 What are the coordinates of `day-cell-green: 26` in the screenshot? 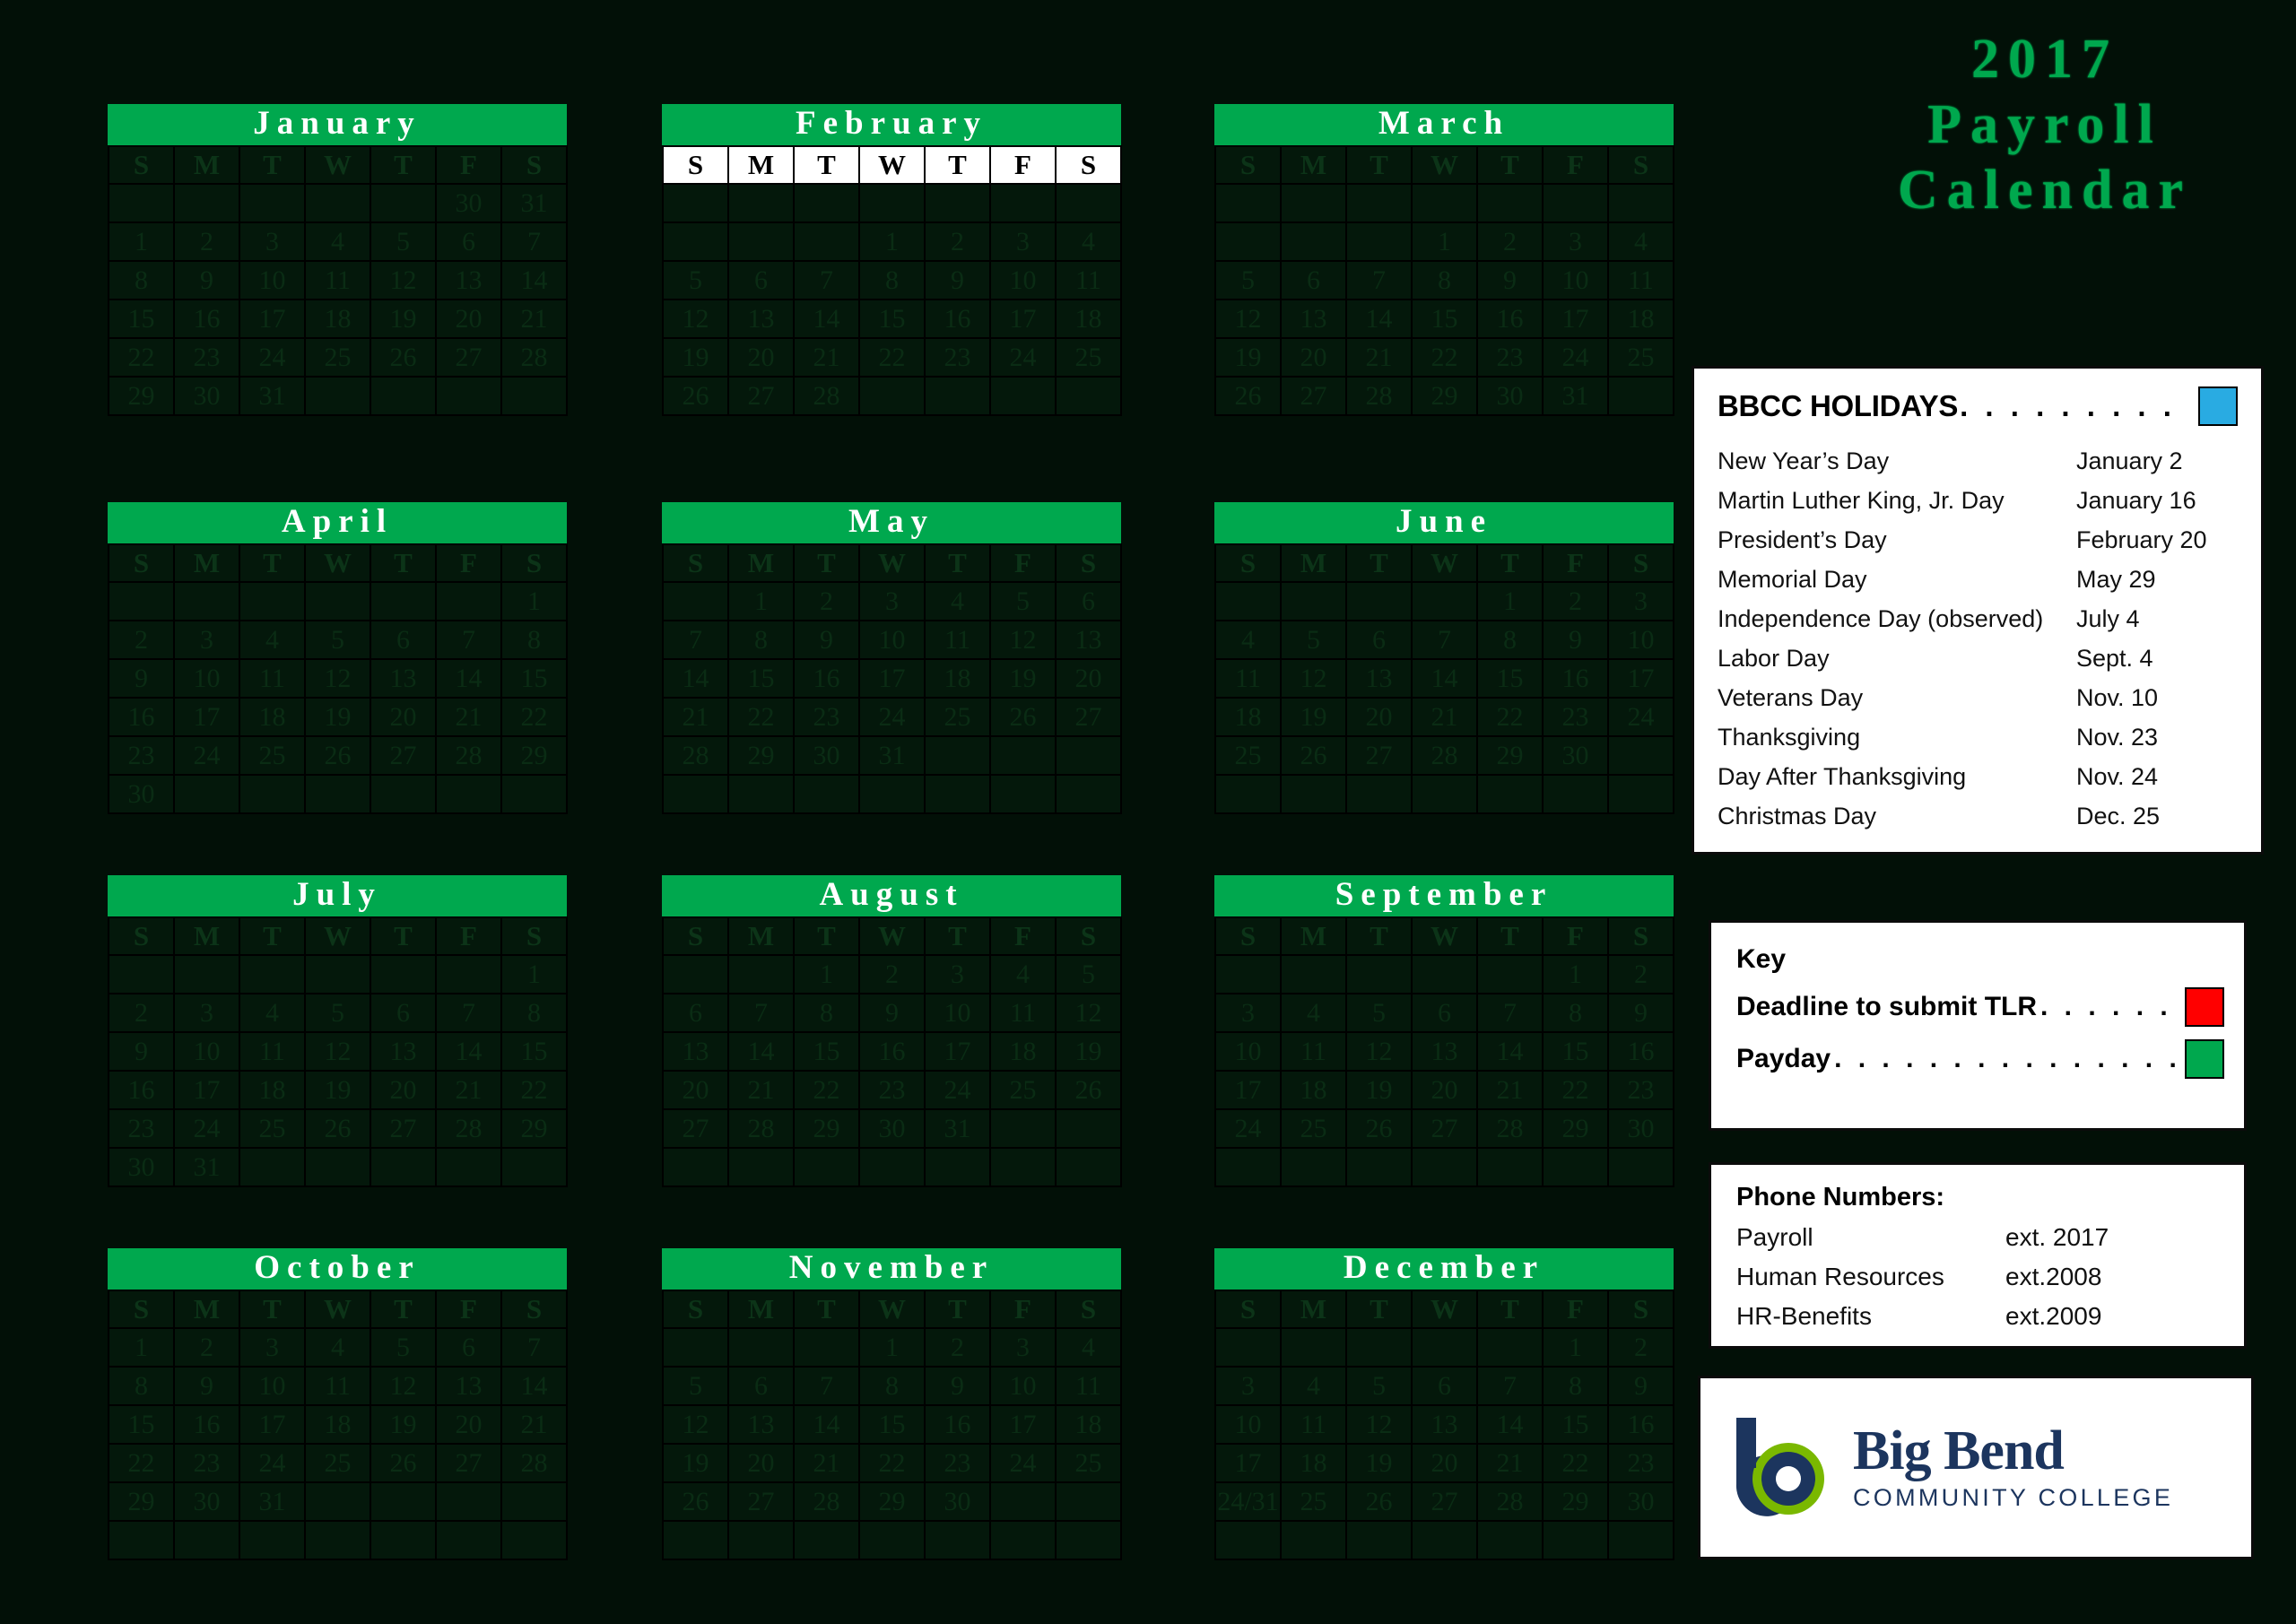 It's located at (1313, 755).